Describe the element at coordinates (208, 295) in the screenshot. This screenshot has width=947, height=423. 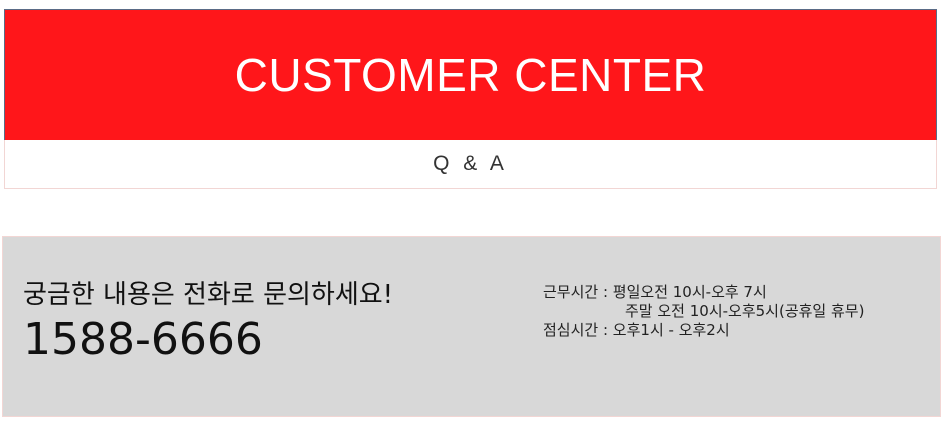
I see `contact-headline: 궁금한 내용은 전화로 문의하세요!` at that location.